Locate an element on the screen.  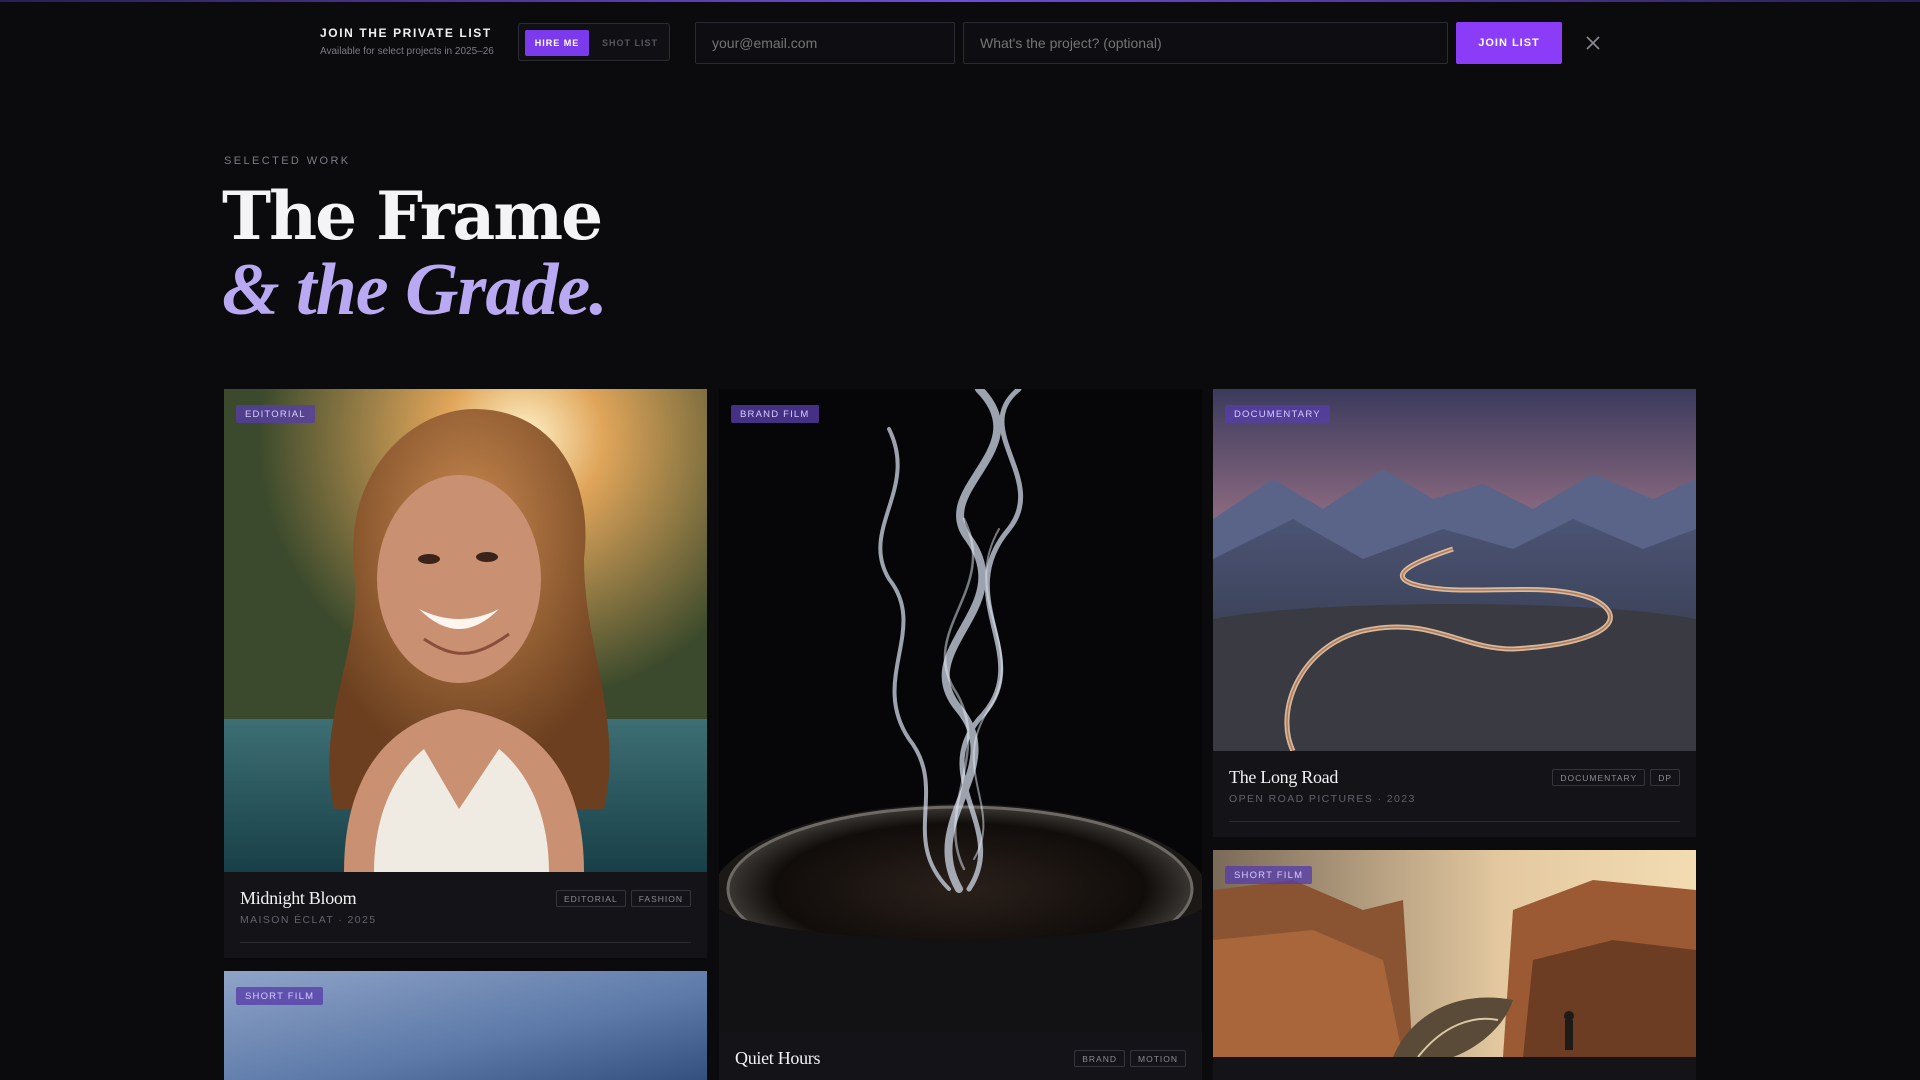
hire-me-toggle: HIRE ME is located at coordinates (557, 43).